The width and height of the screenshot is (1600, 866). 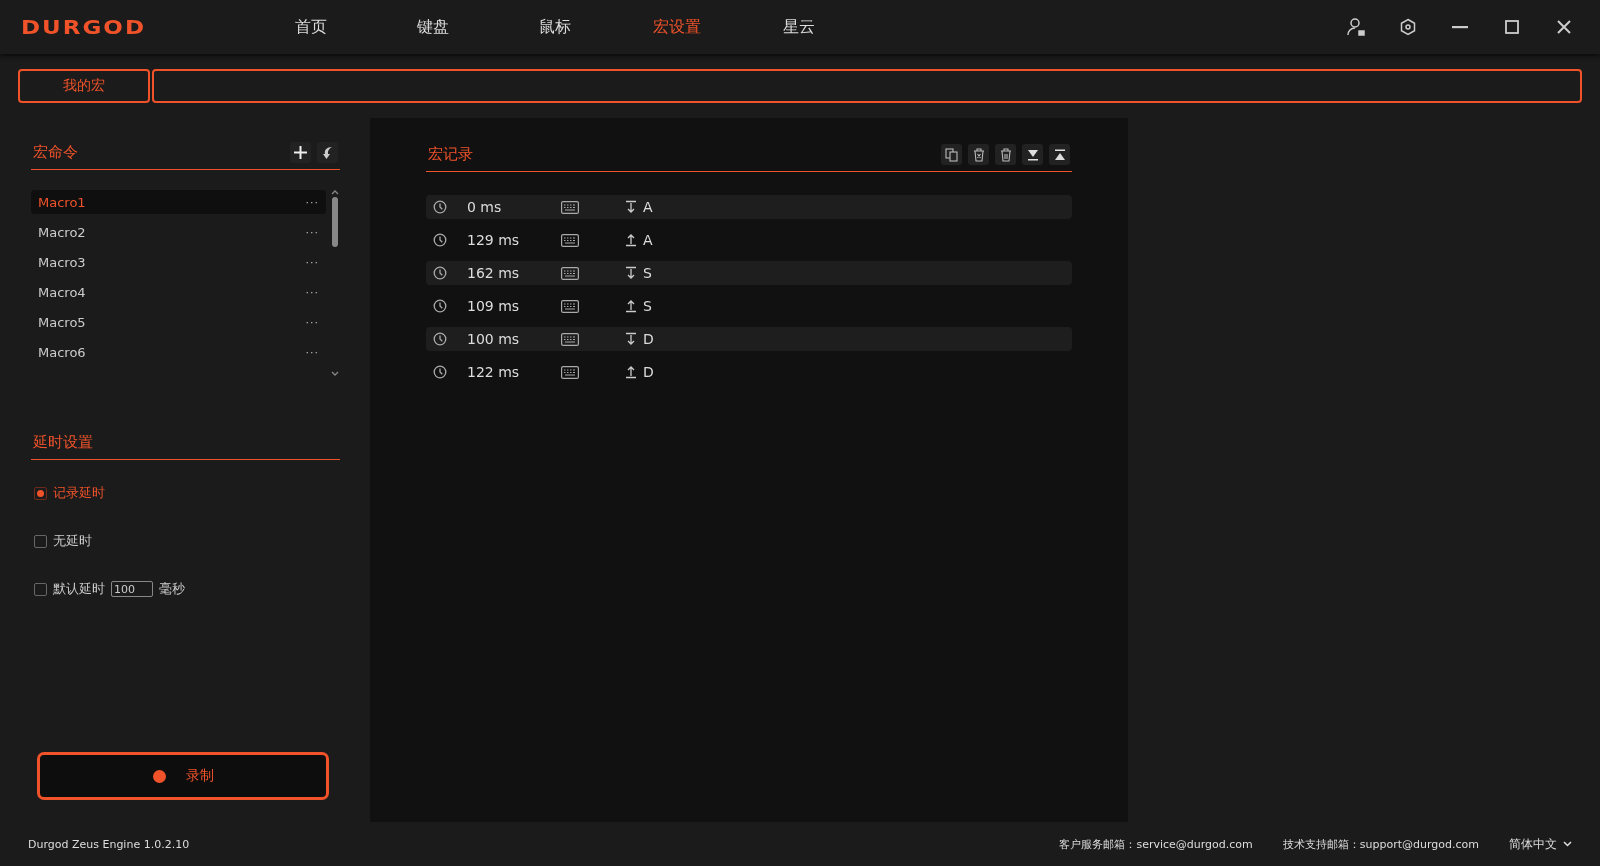 I want to click on event-row: 162 ms S, so click(x=749, y=273).